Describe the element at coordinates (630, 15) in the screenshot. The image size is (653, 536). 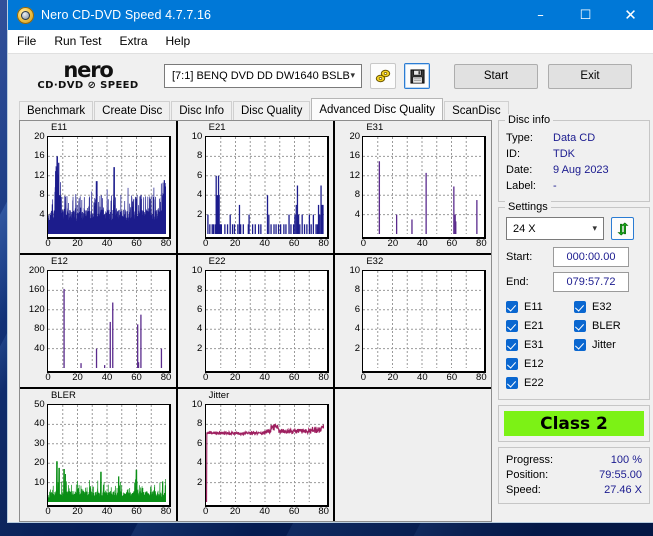
I see `close-button: ✕` at that location.